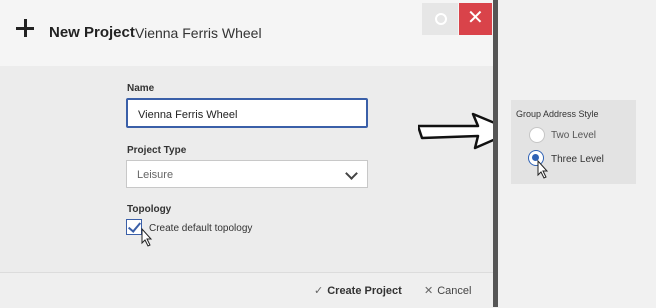 The width and height of the screenshot is (656, 308). I want to click on name-label: Name, so click(141, 88).